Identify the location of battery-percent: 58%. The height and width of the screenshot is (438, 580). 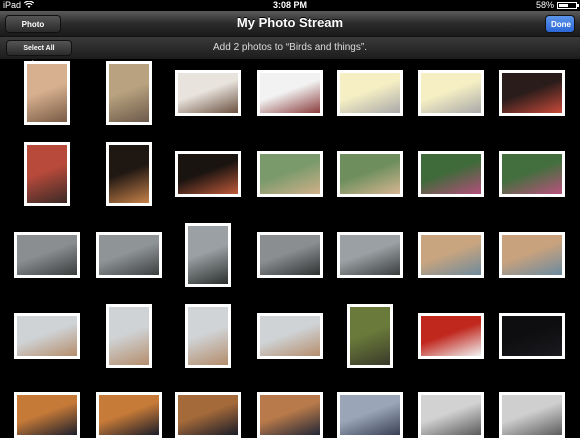
(544, 5).